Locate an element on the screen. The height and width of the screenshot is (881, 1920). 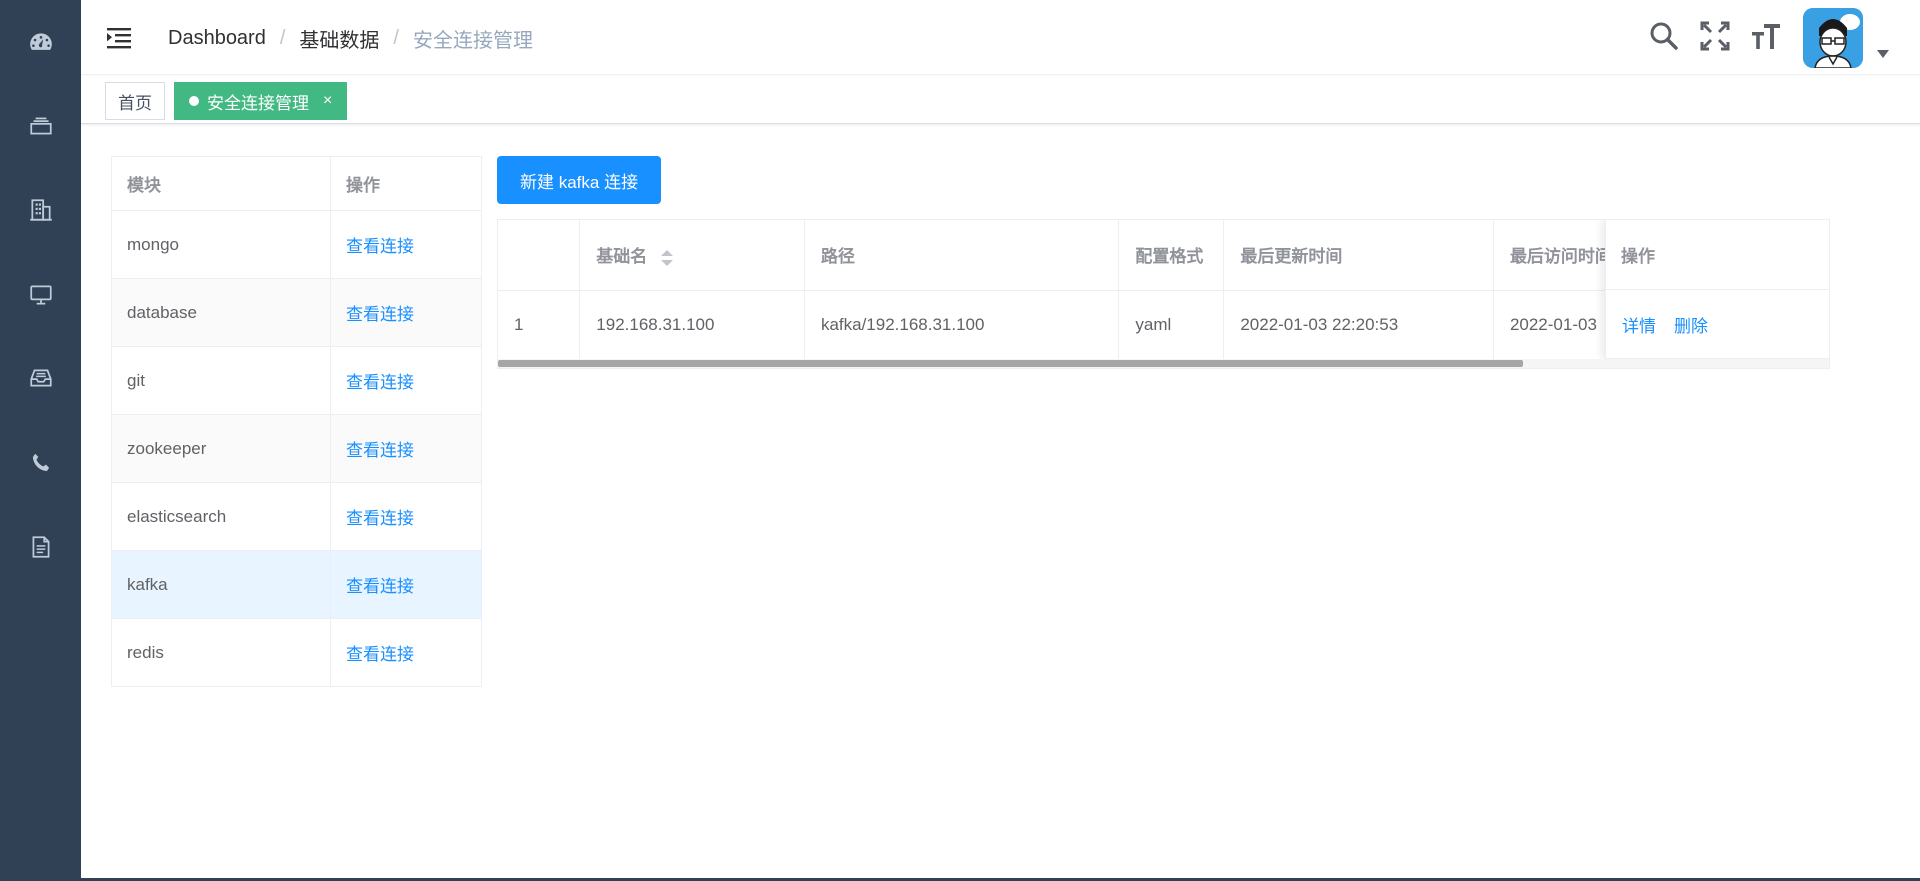
breadcrumb-dashboard: Dashboard is located at coordinates (217, 38).